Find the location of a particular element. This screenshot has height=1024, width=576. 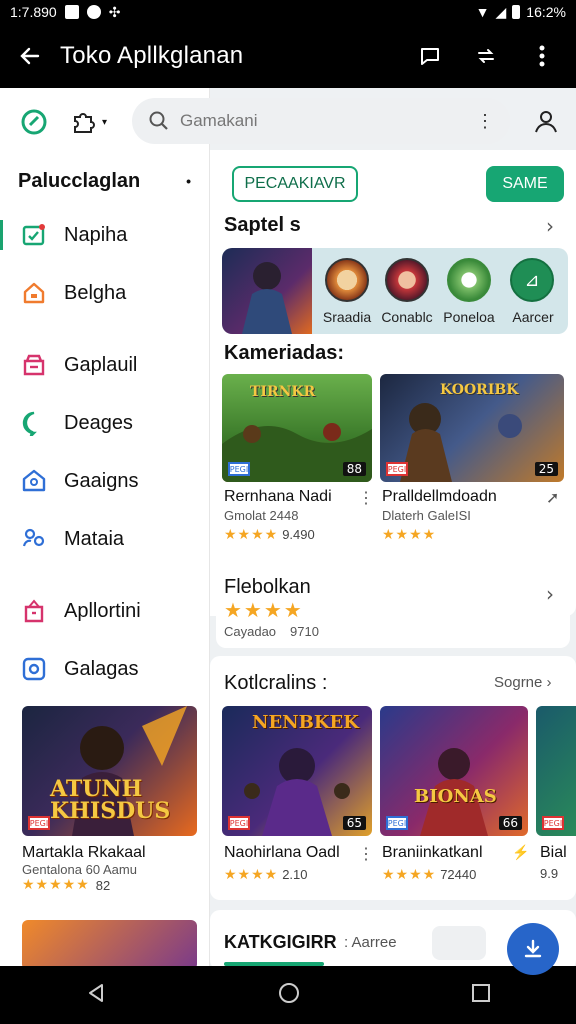

chat-bubble-icon is located at coordinates (34, 423).